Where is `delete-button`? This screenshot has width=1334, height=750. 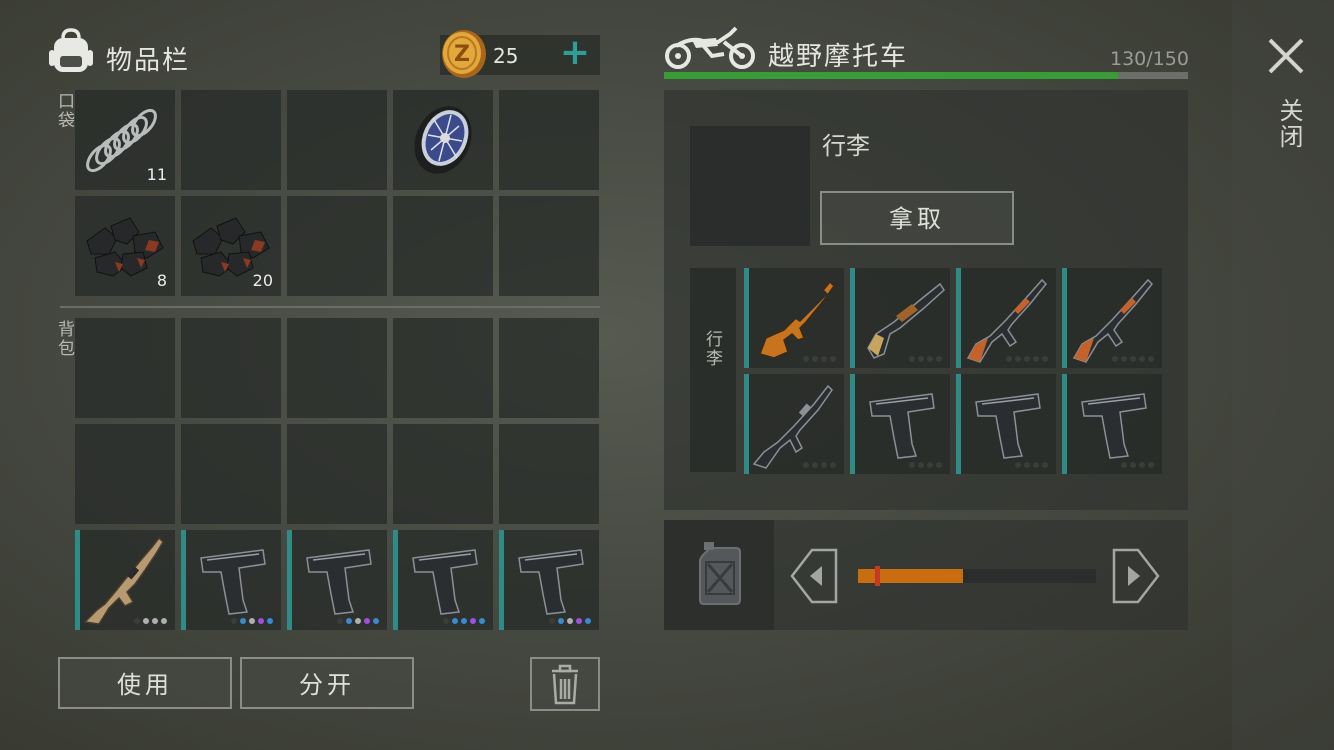 delete-button is located at coordinates (565, 684).